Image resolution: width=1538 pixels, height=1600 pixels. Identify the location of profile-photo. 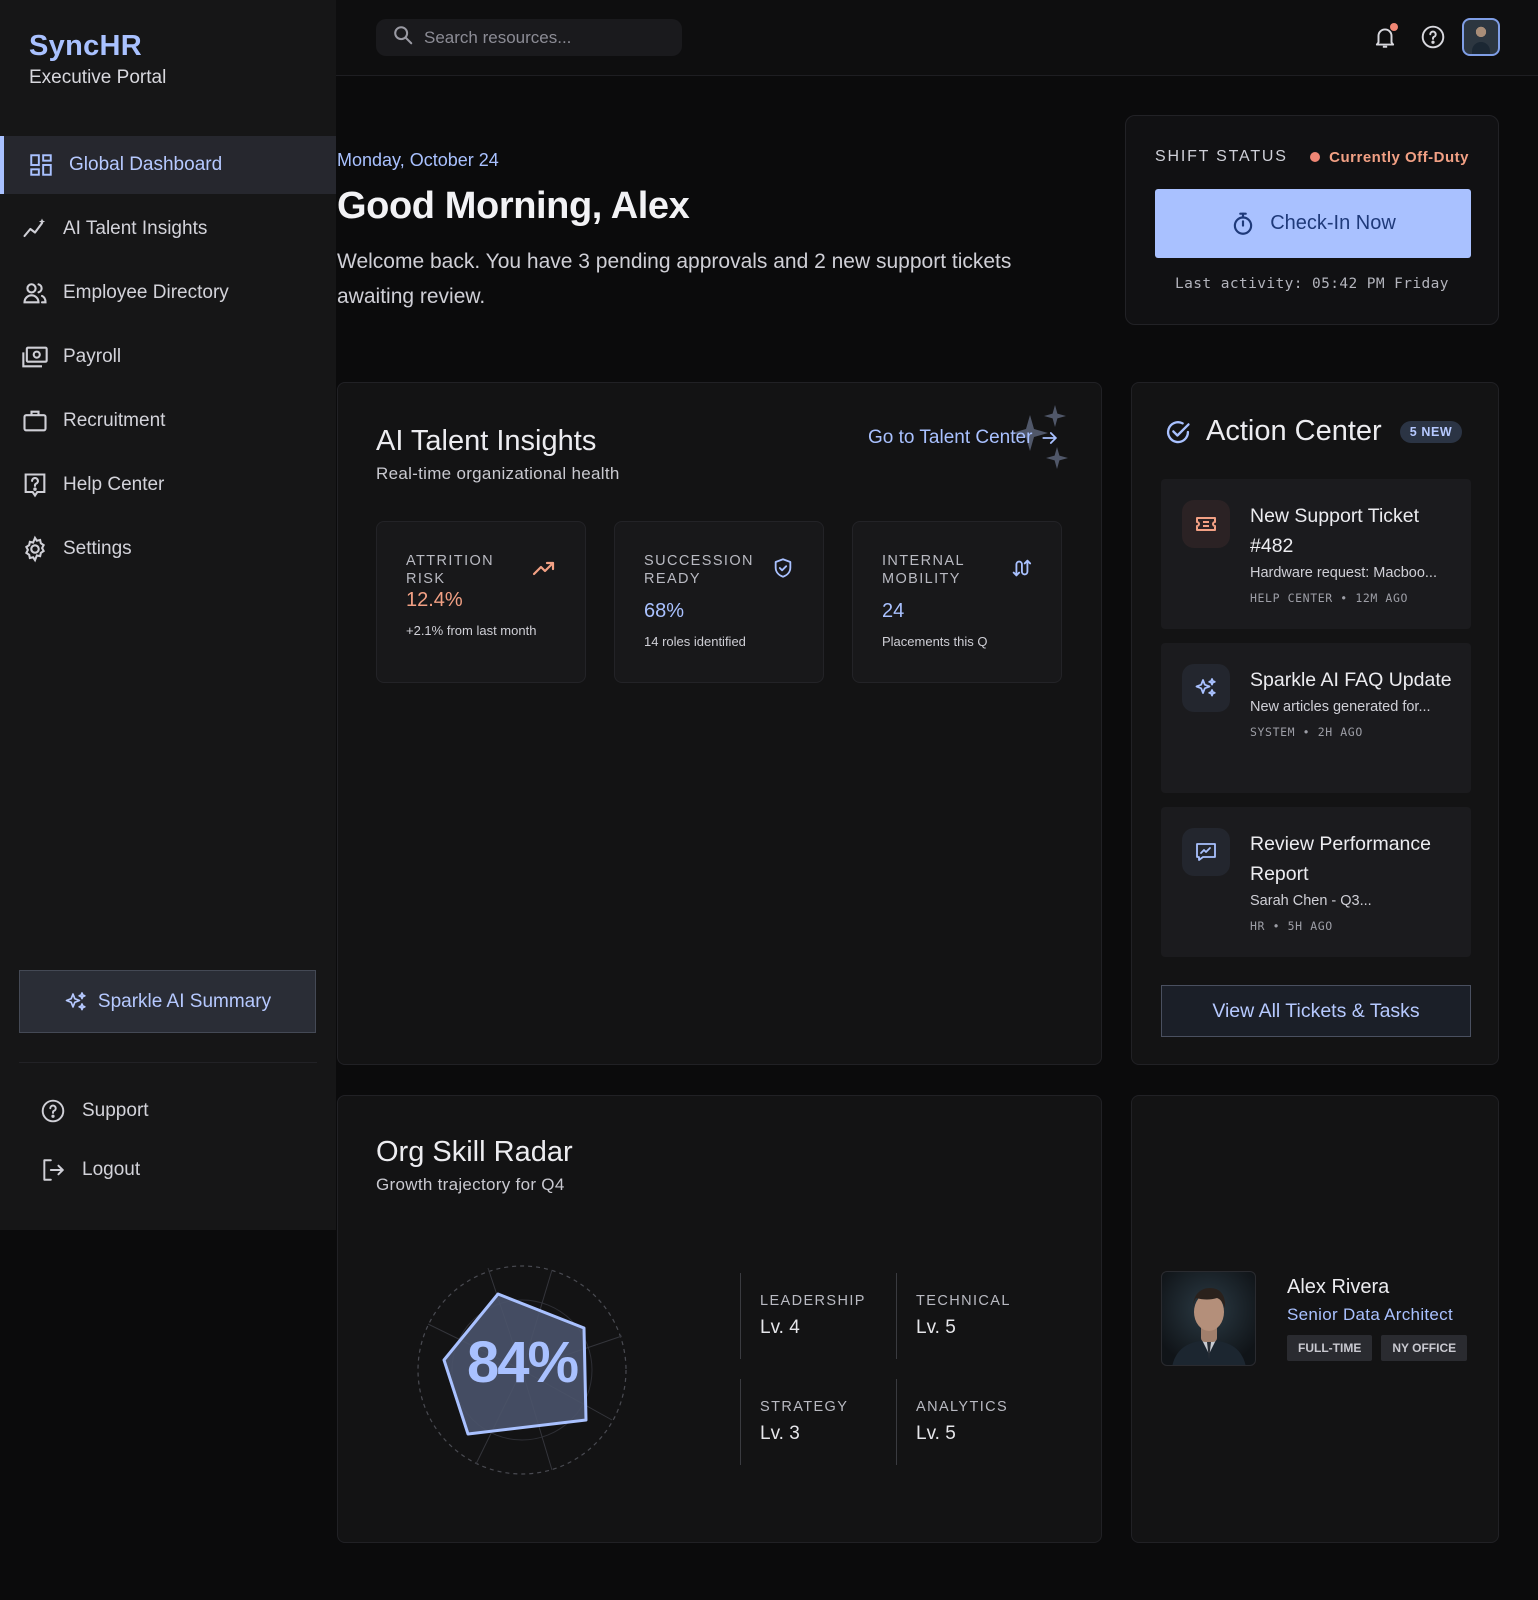
(1208, 1318).